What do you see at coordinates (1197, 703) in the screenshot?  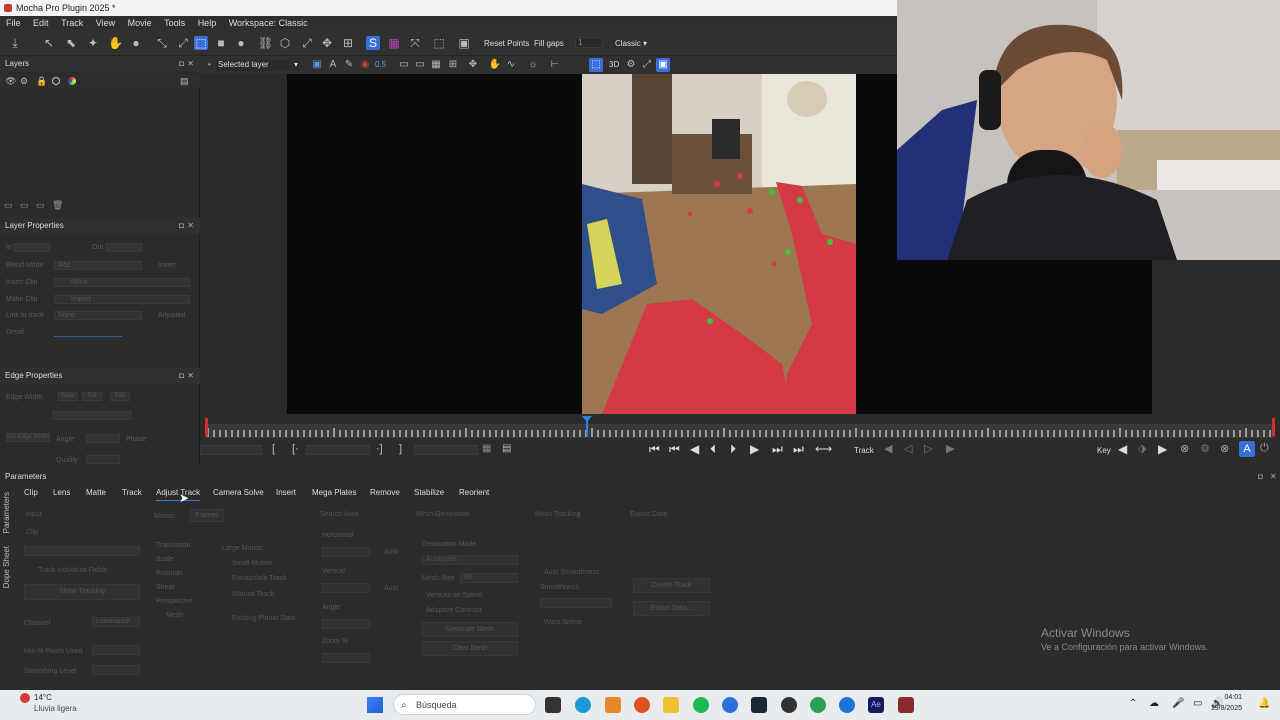 I see `network-icon: ▭` at bounding box center [1197, 703].